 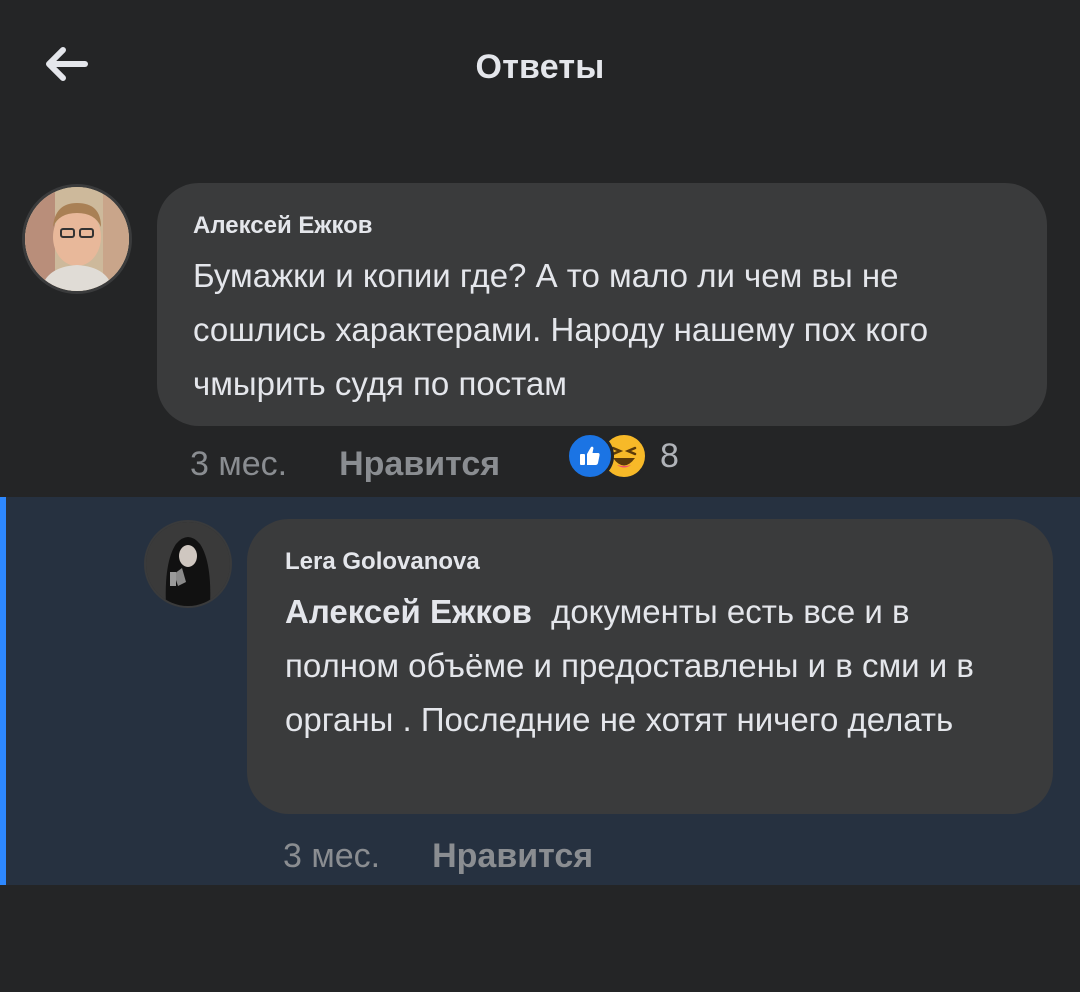 What do you see at coordinates (331, 856) in the screenshot?
I see `reply-time: 3 мес.` at bounding box center [331, 856].